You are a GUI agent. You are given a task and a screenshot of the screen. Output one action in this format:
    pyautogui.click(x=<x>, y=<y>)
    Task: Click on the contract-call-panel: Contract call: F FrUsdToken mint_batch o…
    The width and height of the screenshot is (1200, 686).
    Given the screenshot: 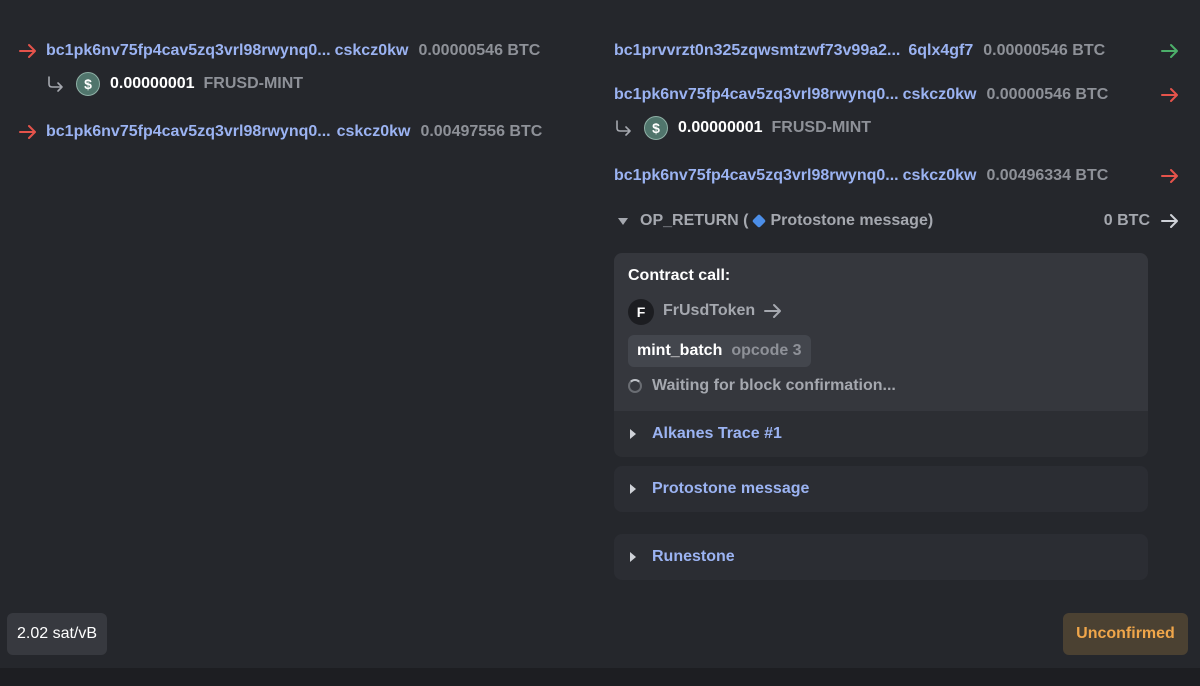 What is the action you would take?
    pyautogui.click(x=881, y=332)
    